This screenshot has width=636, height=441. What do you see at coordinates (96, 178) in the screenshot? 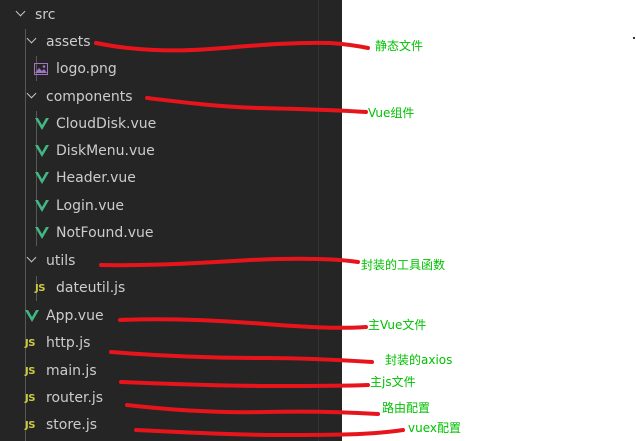
I see `file-label: Header.vue` at bounding box center [96, 178].